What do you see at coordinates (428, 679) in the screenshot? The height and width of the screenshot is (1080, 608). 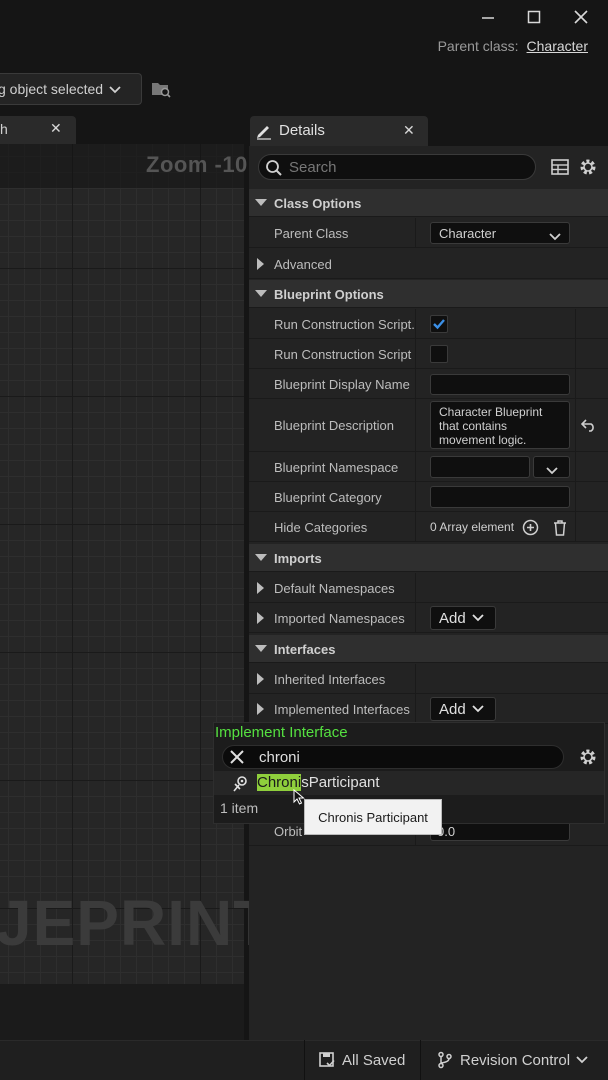 I see `row-inherited-interfaces: Inherited Interfaces` at bounding box center [428, 679].